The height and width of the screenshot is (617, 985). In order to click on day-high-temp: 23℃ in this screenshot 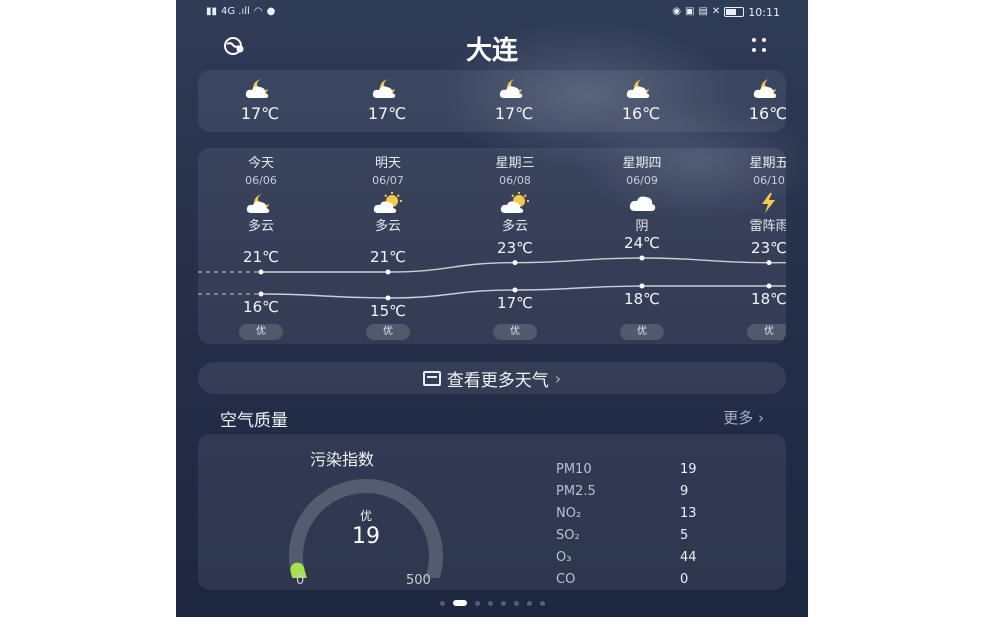, I will do `click(768, 247)`.